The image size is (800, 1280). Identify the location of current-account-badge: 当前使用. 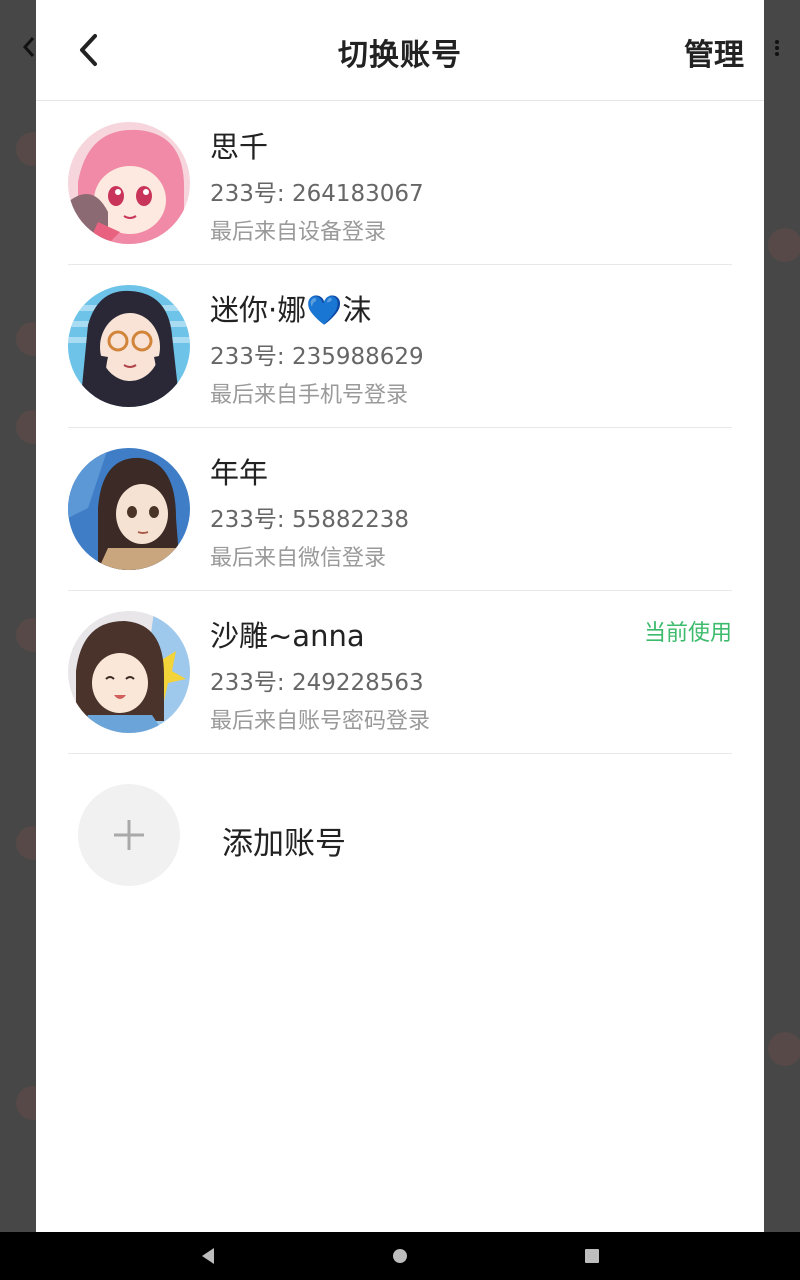
(687, 633).